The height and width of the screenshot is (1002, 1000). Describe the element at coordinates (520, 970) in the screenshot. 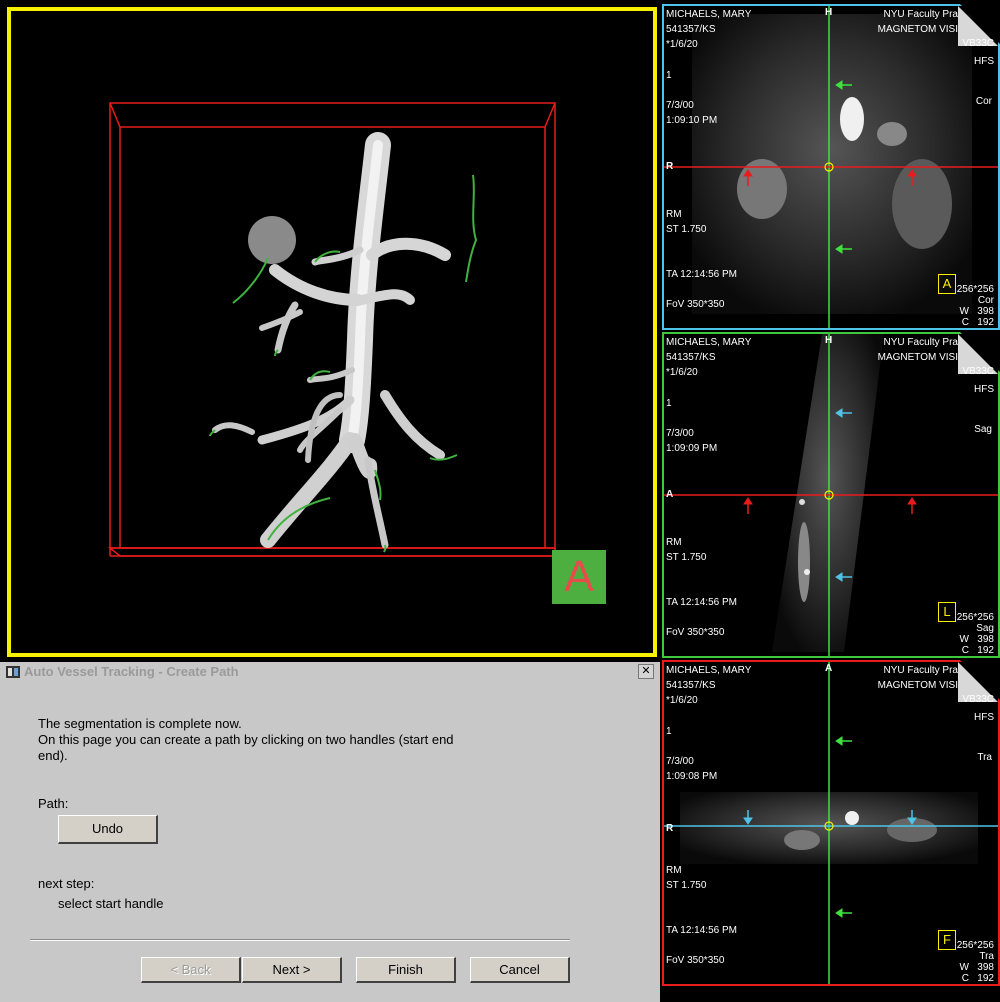

I see `cancel-button: Cancel` at that location.